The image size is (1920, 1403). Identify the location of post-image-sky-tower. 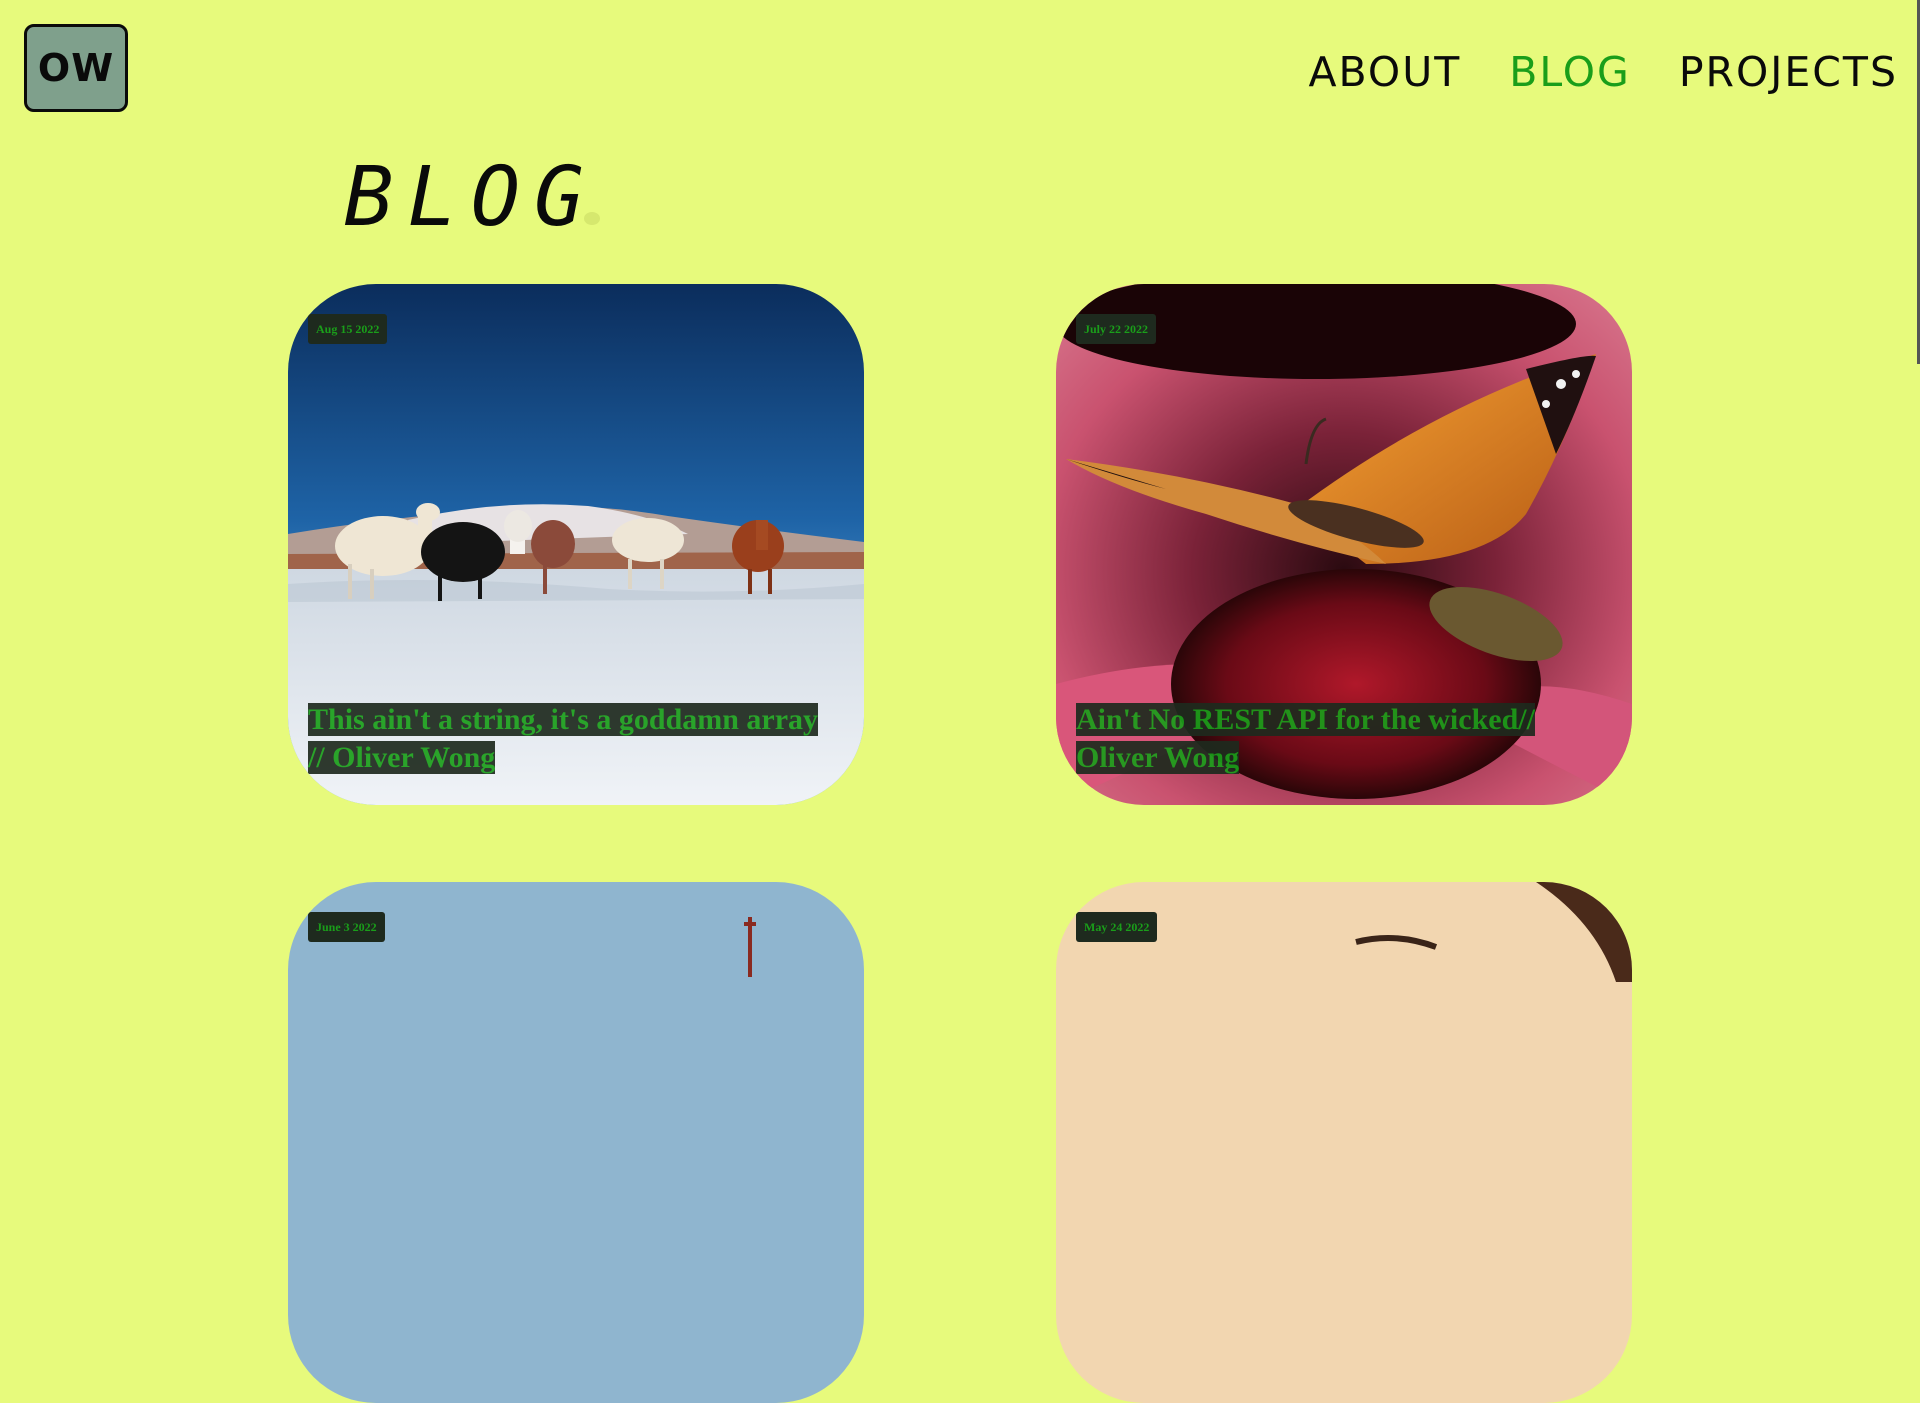
(576, 1142).